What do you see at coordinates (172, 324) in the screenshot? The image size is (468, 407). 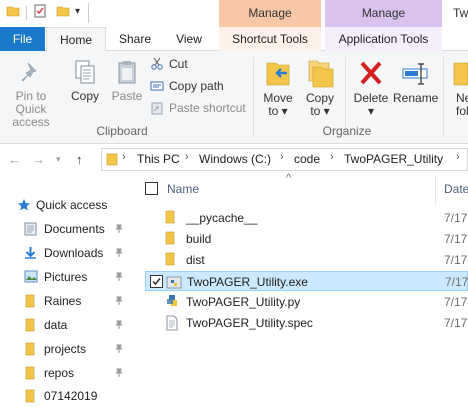 I see `text-file-icon` at bounding box center [172, 324].